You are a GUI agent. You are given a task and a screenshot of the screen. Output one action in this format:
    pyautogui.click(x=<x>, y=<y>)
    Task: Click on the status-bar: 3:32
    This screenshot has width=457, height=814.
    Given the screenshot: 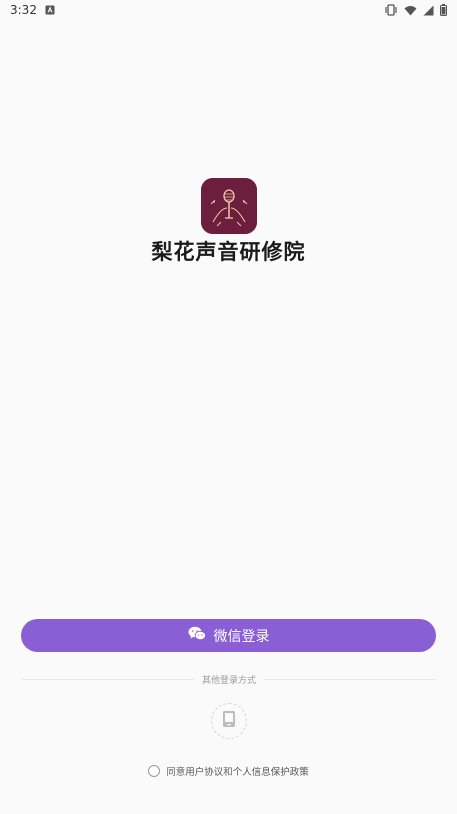 What is the action you would take?
    pyautogui.click(x=228, y=10)
    